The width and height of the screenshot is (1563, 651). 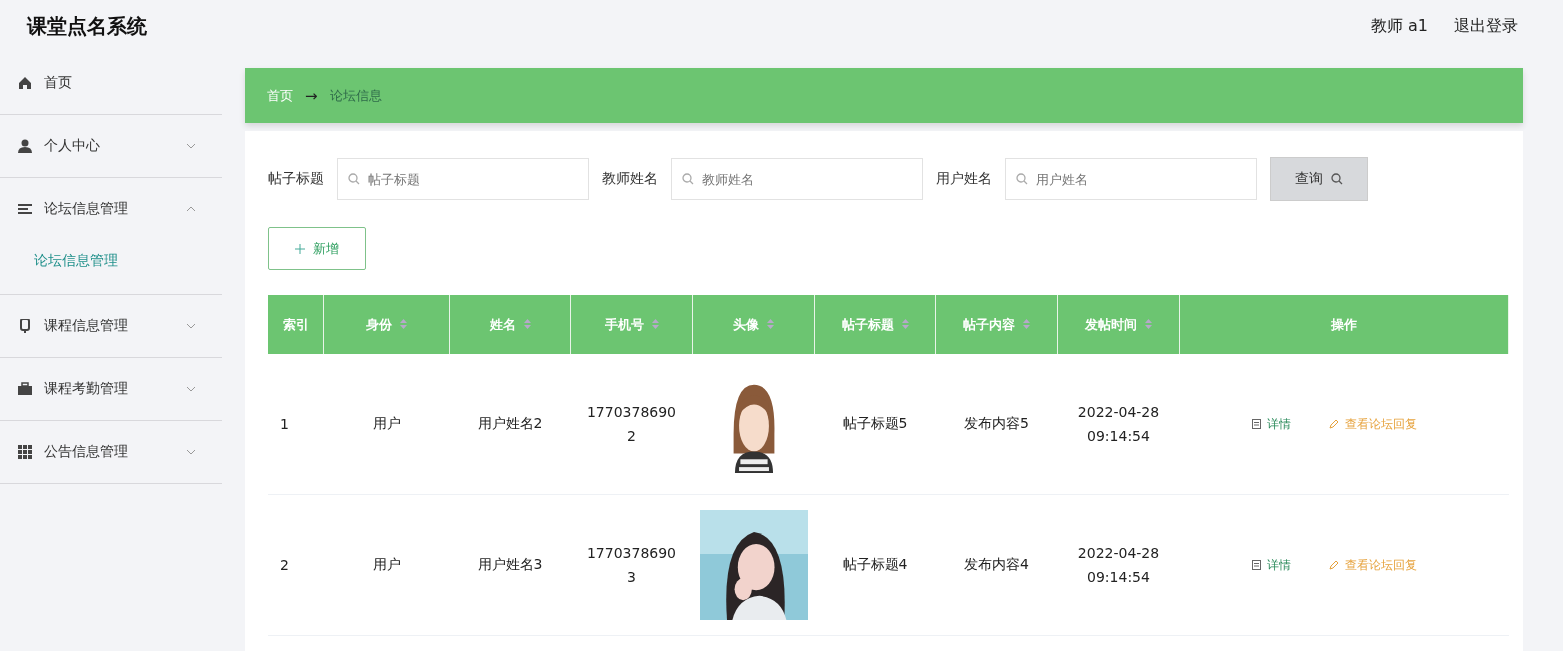 What do you see at coordinates (280, 95) in the screenshot?
I see `breadcrumb-link: 首页` at bounding box center [280, 95].